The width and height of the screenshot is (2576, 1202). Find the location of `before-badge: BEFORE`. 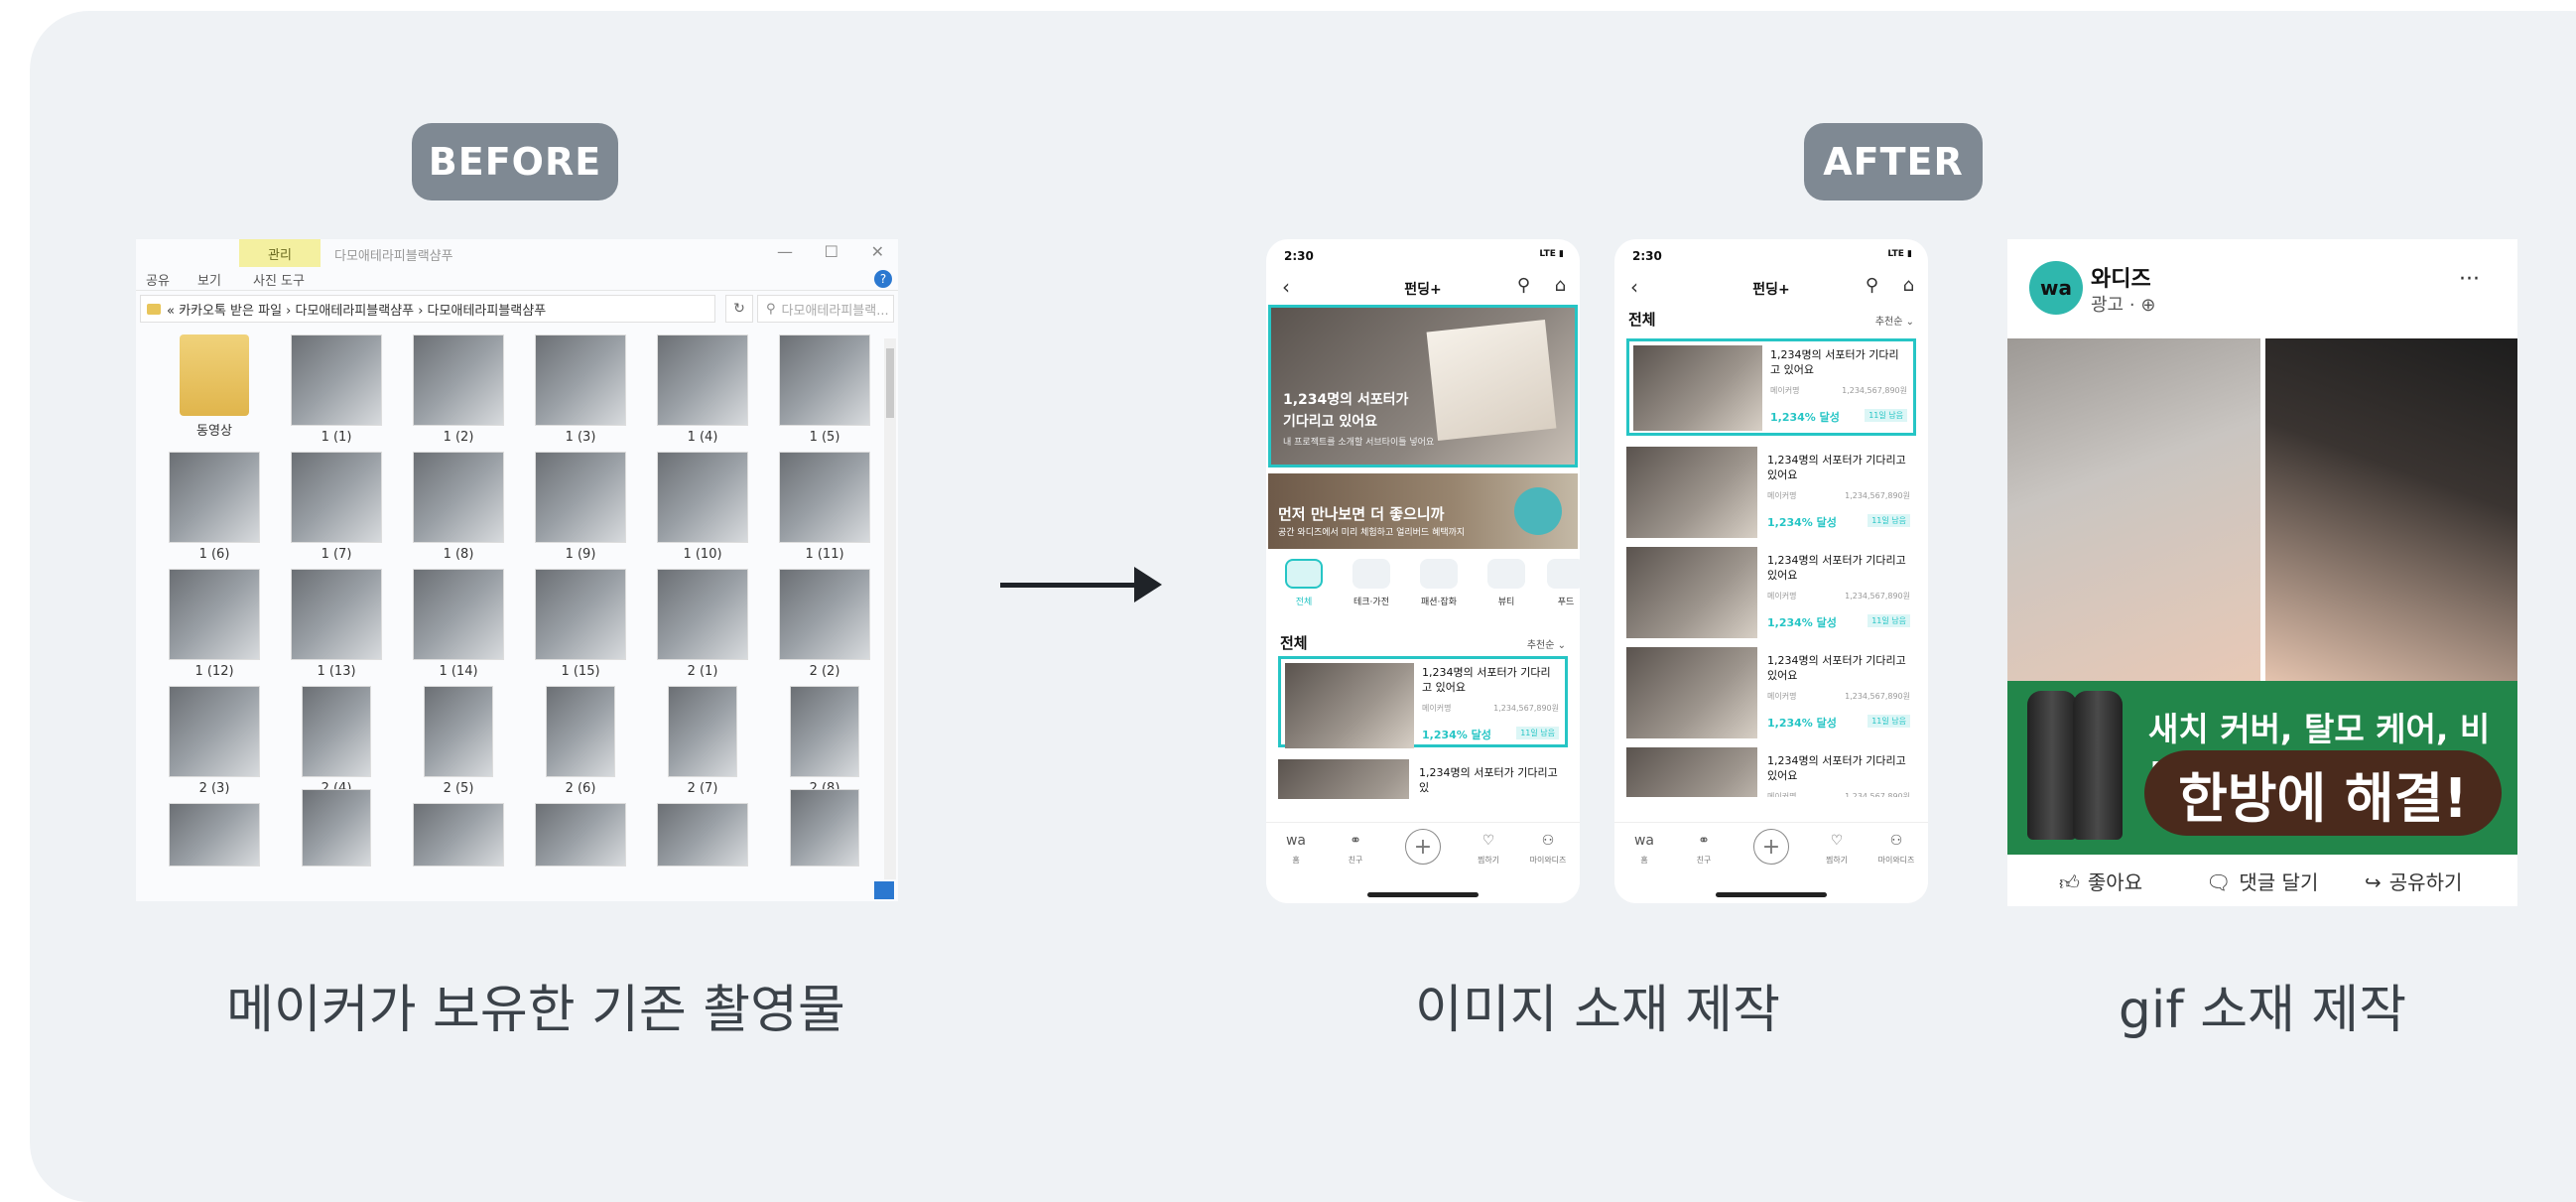

before-badge: BEFORE is located at coordinates (515, 161).